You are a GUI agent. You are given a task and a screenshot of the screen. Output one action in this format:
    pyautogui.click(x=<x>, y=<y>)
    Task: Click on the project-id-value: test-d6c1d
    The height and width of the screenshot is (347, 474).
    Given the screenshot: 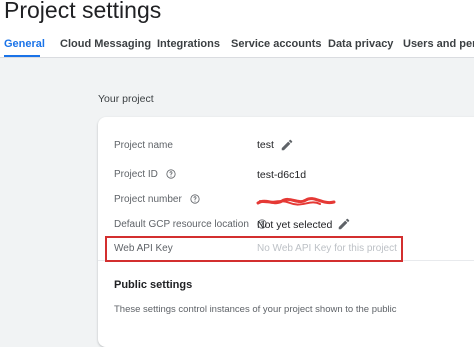 What is the action you would take?
    pyautogui.click(x=282, y=175)
    